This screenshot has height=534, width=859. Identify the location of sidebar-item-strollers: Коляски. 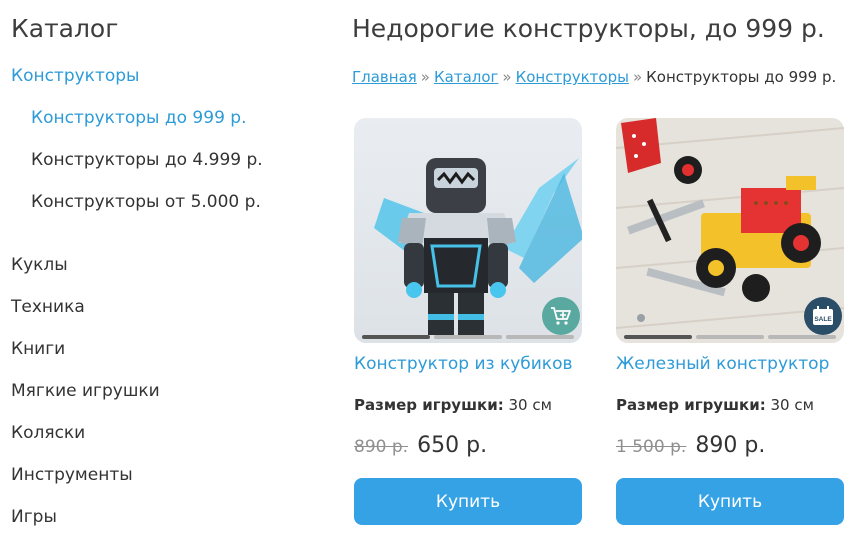
(48, 433).